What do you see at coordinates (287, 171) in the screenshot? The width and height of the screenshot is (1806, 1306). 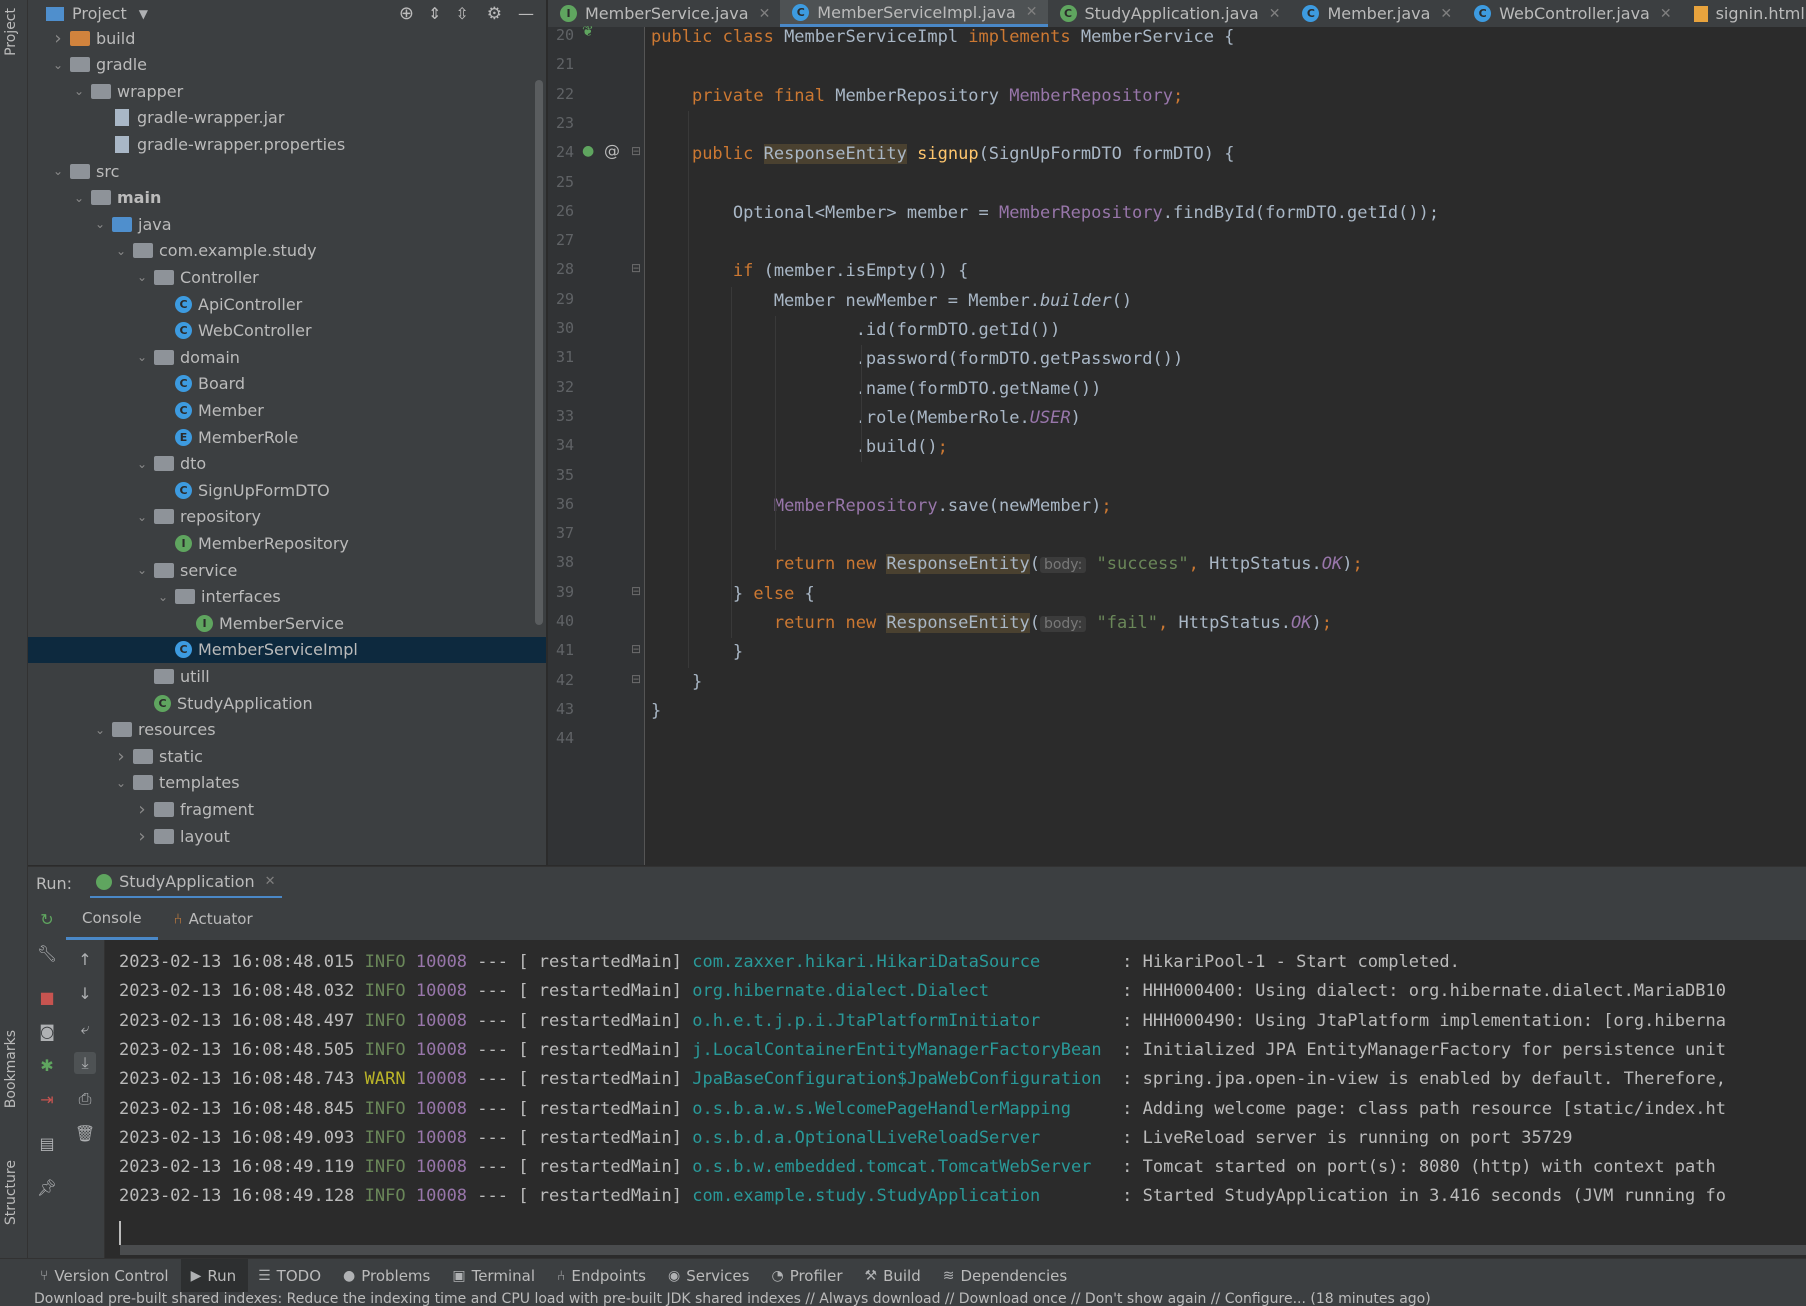 I see `tree-item: ⌄ src` at bounding box center [287, 171].